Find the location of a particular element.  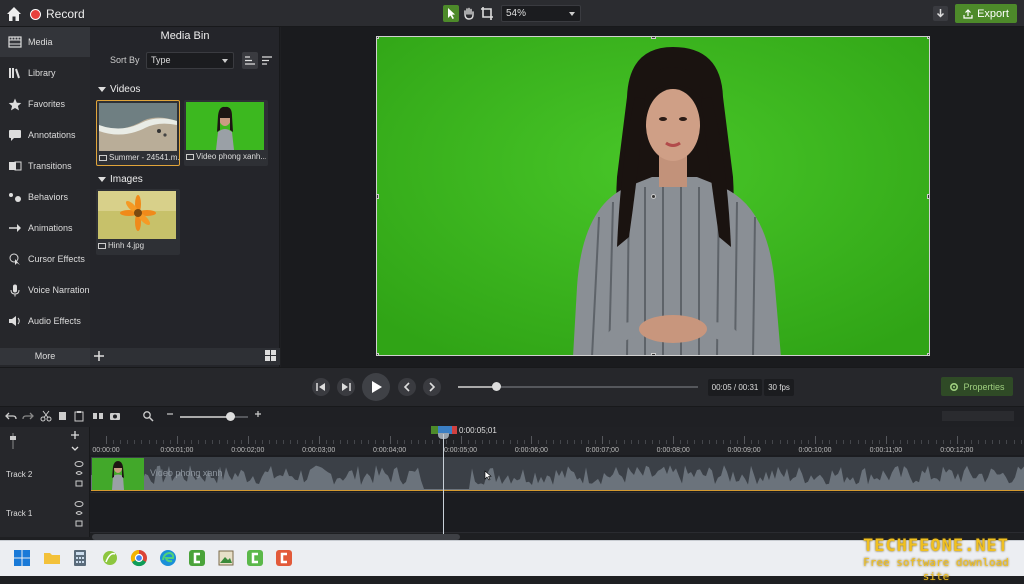

sidebar-item-cursor-effects: Cursor Effects is located at coordinates (45, 259).